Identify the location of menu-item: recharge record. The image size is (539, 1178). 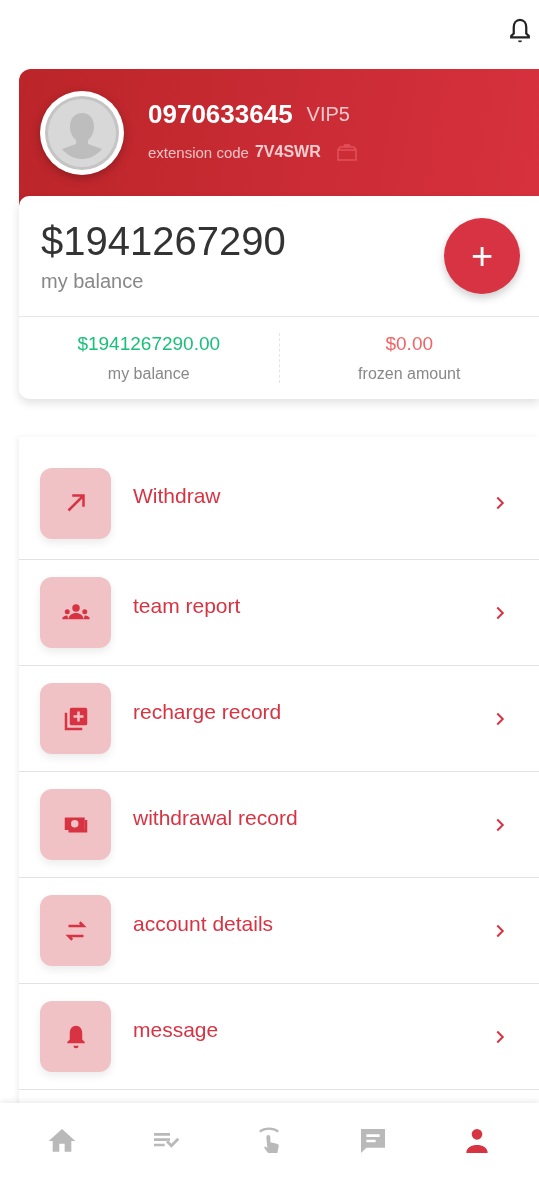
(279, 719).